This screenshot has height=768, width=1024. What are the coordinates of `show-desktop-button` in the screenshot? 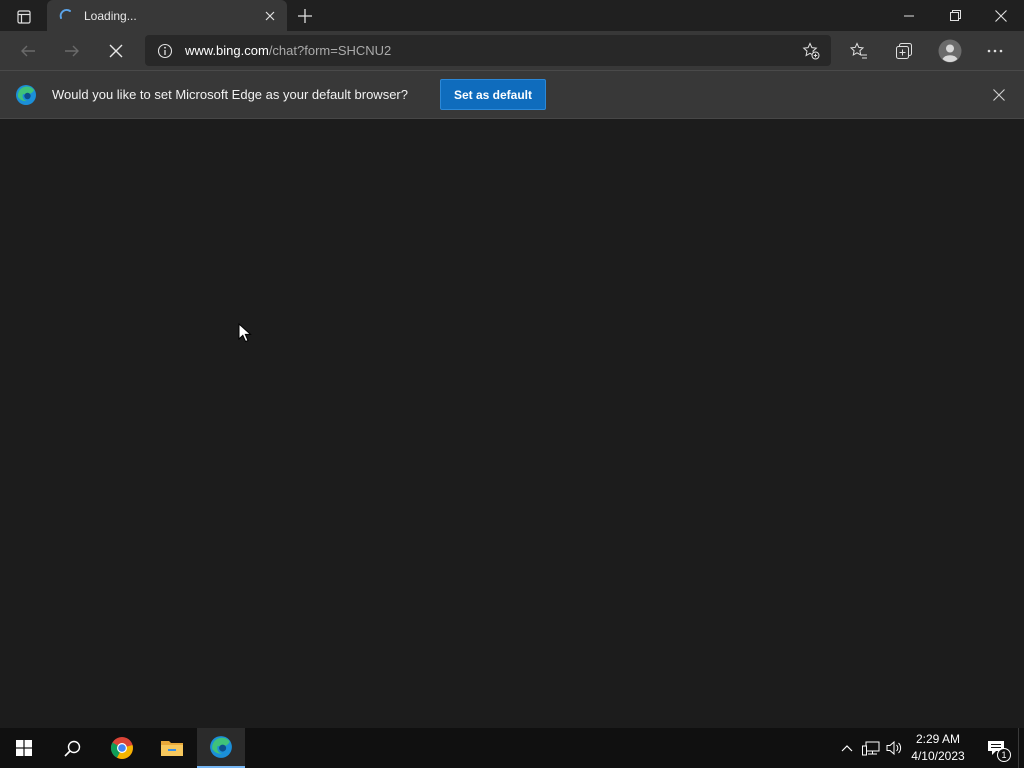 It's located at (1021, 748).